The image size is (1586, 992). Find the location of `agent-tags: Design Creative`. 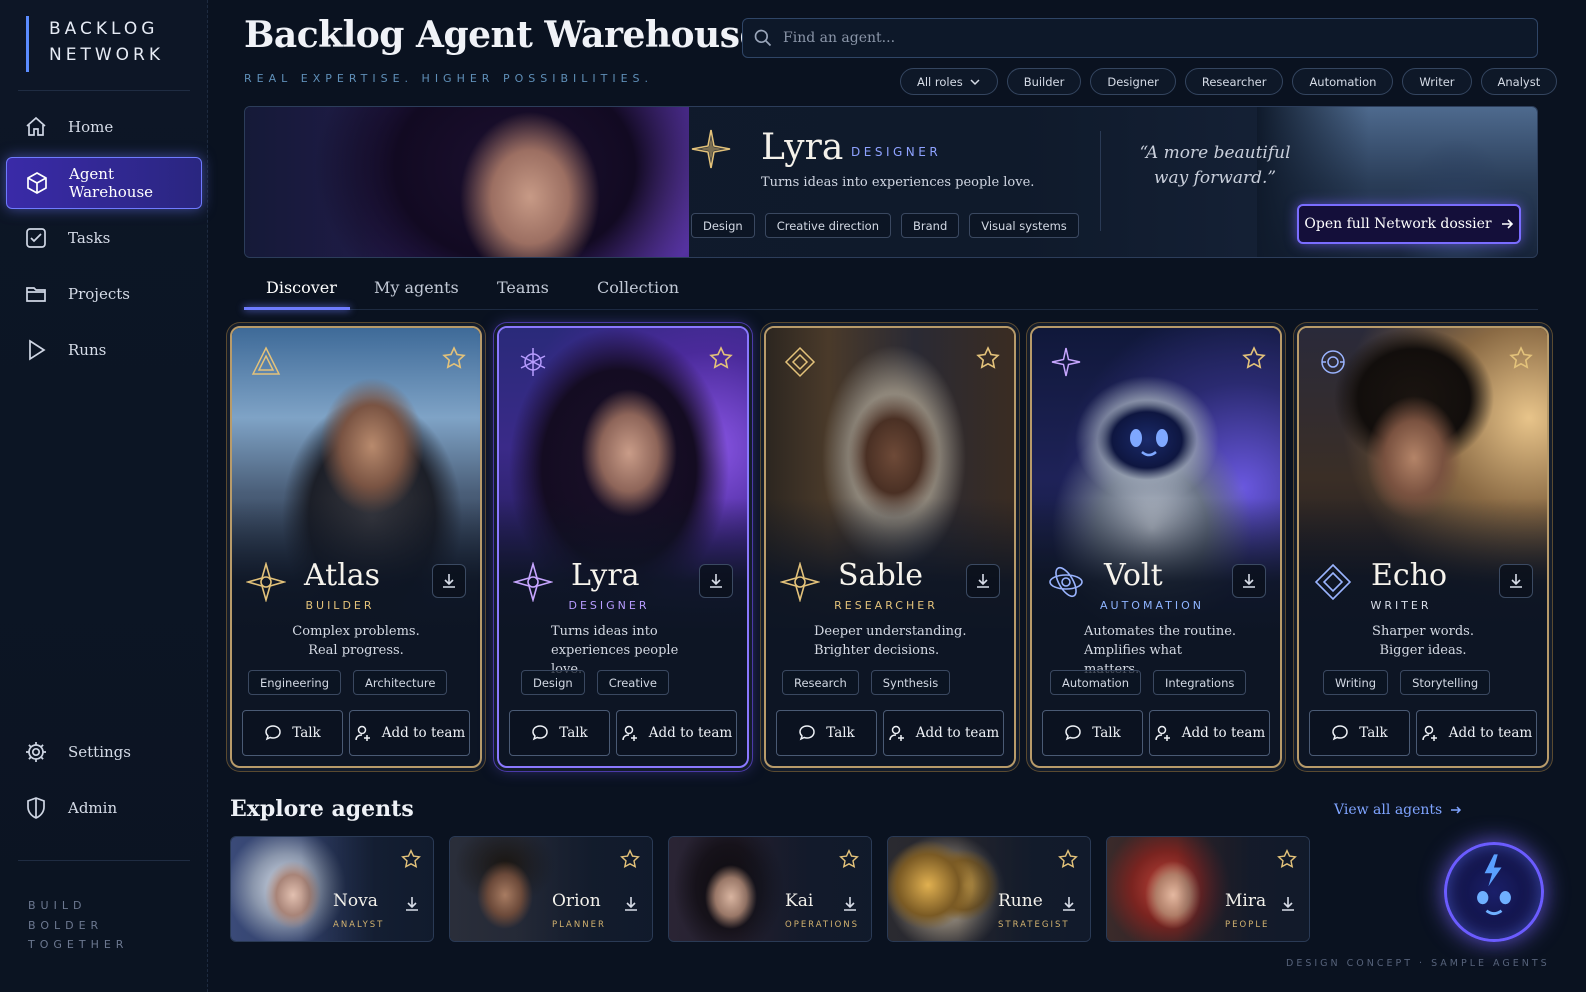

agent-tags: Design Creative is located at coordinates (595, 682).